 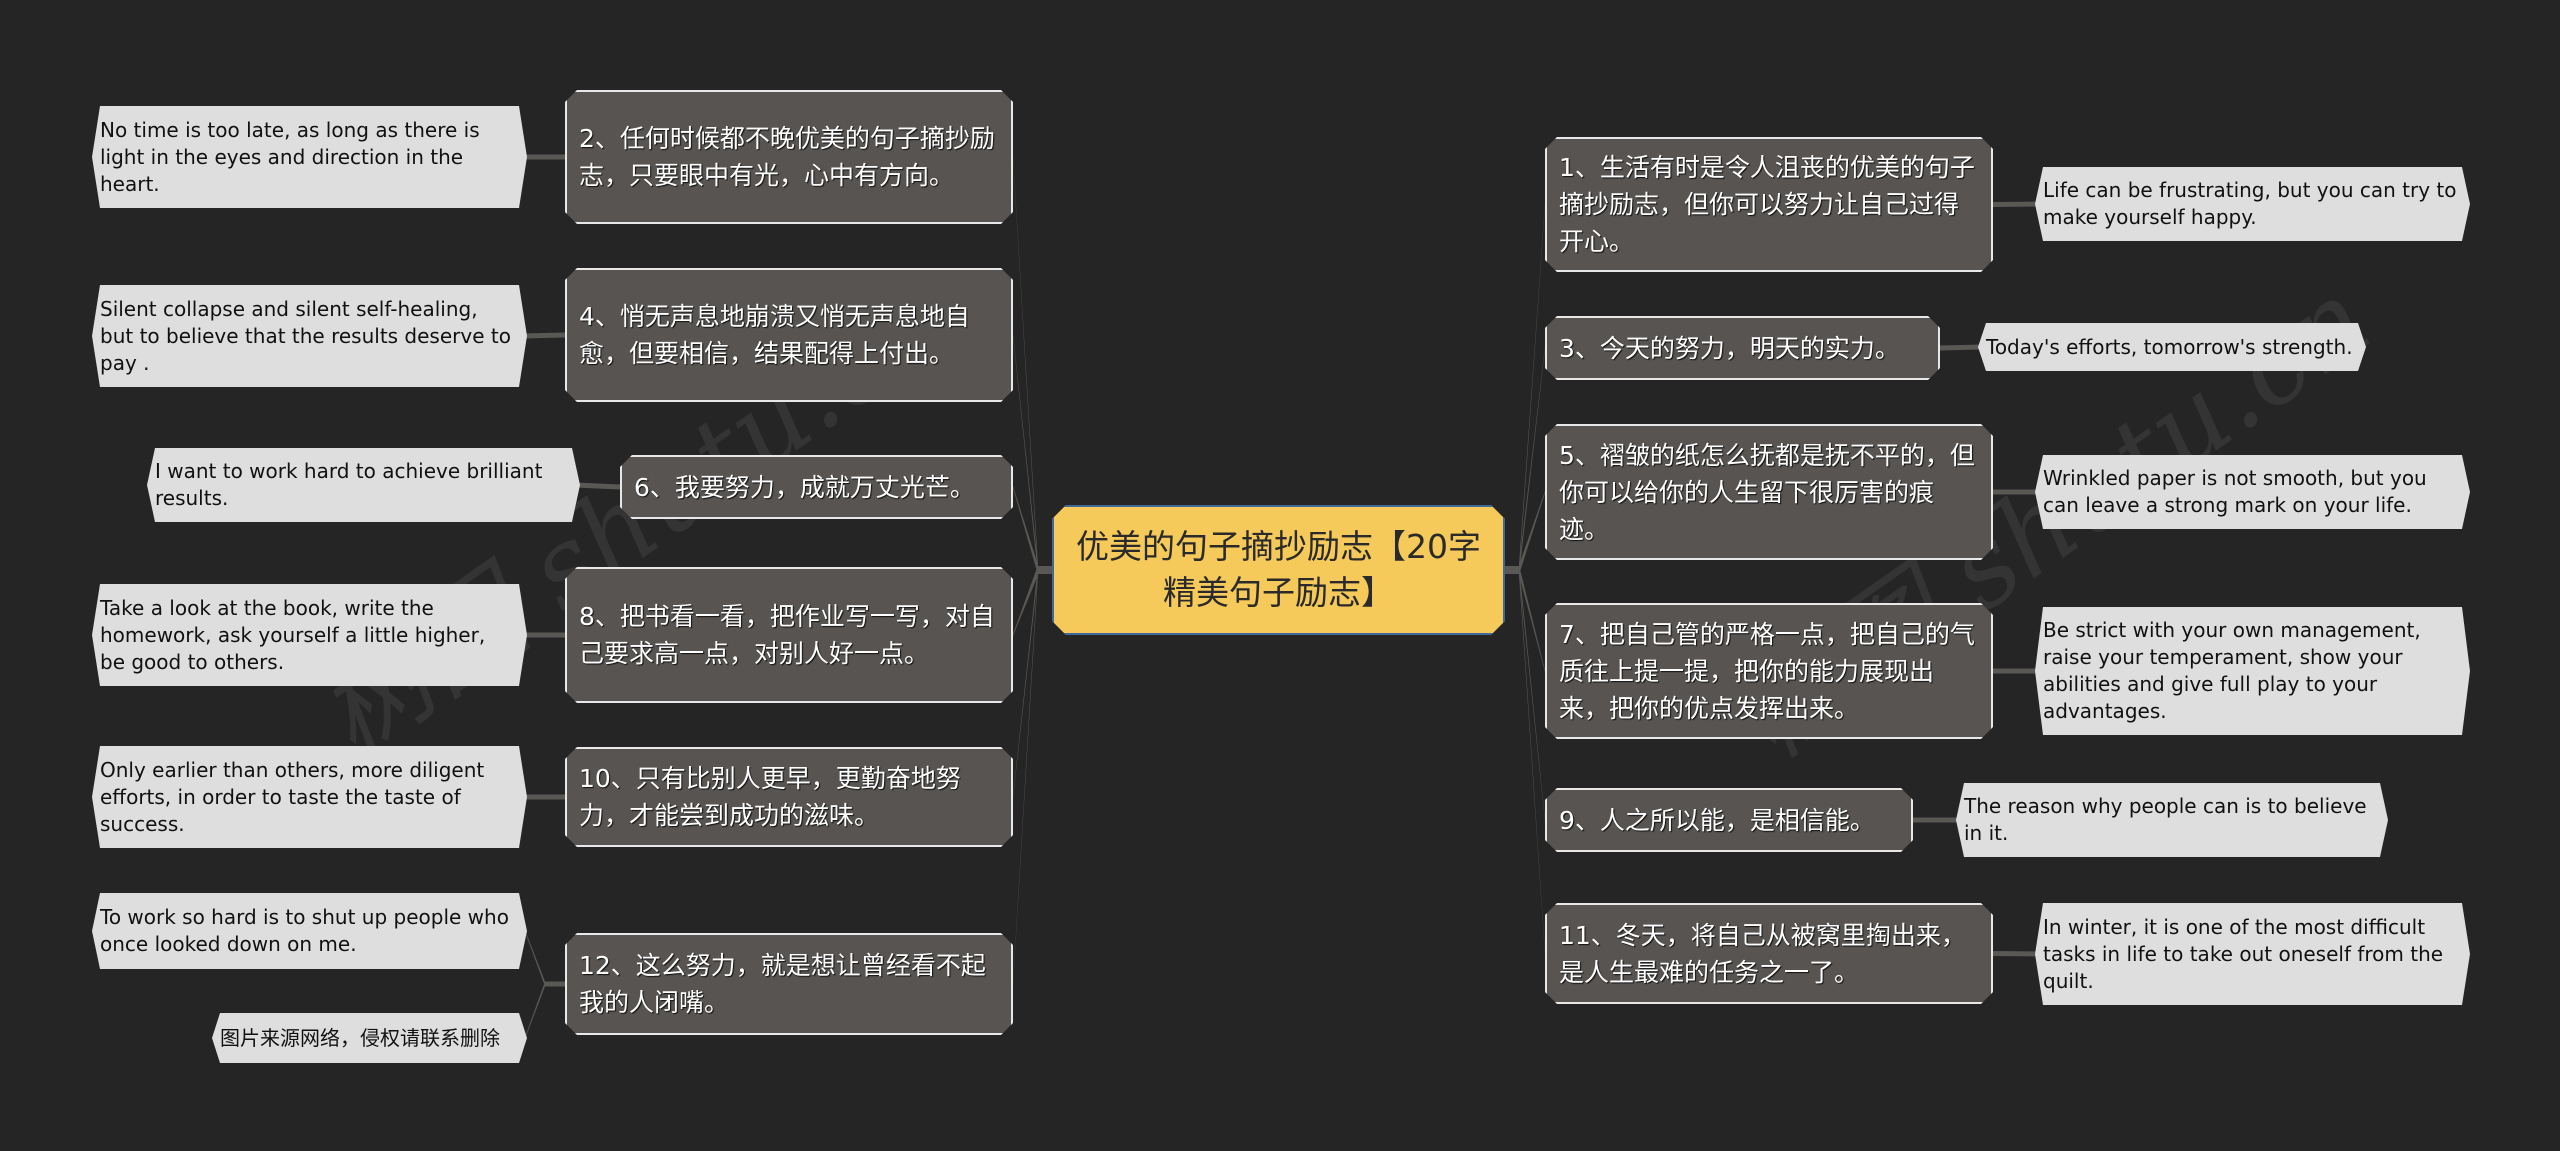 I want to click on branch-node-8: 8、把书看一看，把作业写一写，对自己要求高一点，对别人好一点。, so click(x=789, y=635).